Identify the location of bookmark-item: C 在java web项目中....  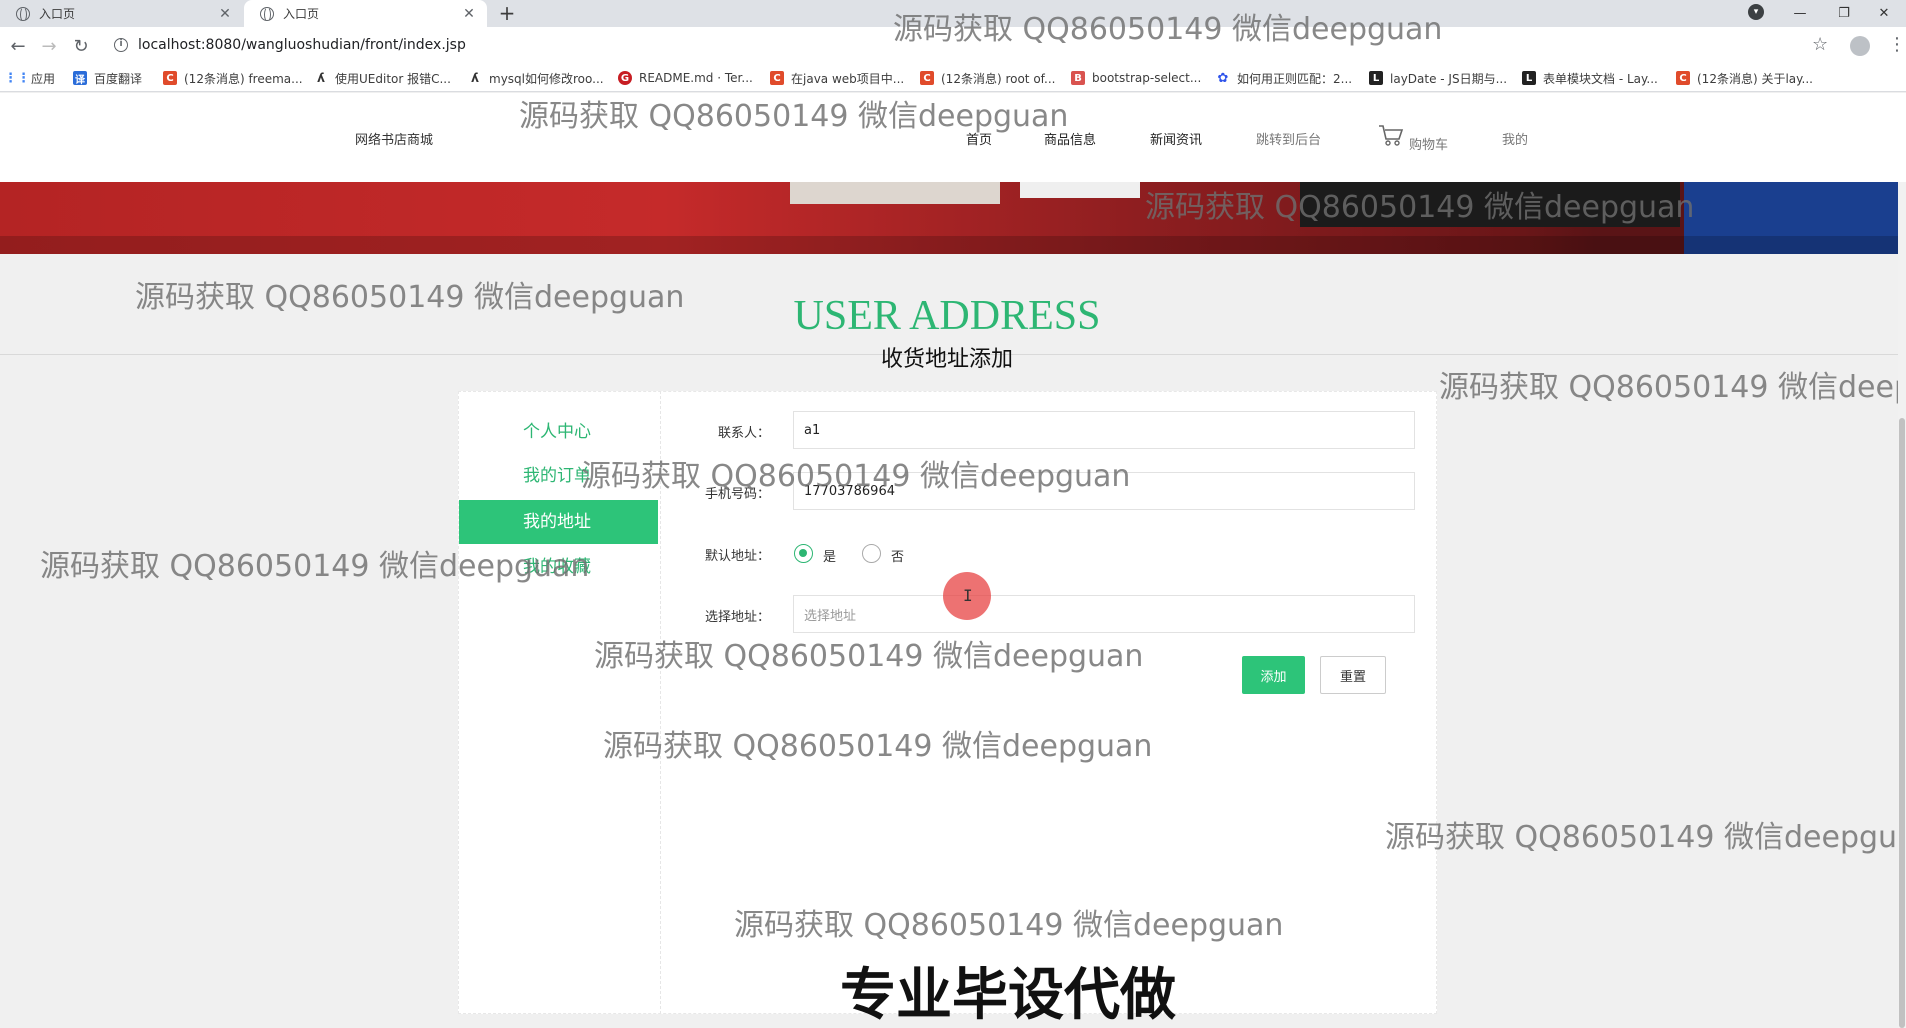
(837, 78).